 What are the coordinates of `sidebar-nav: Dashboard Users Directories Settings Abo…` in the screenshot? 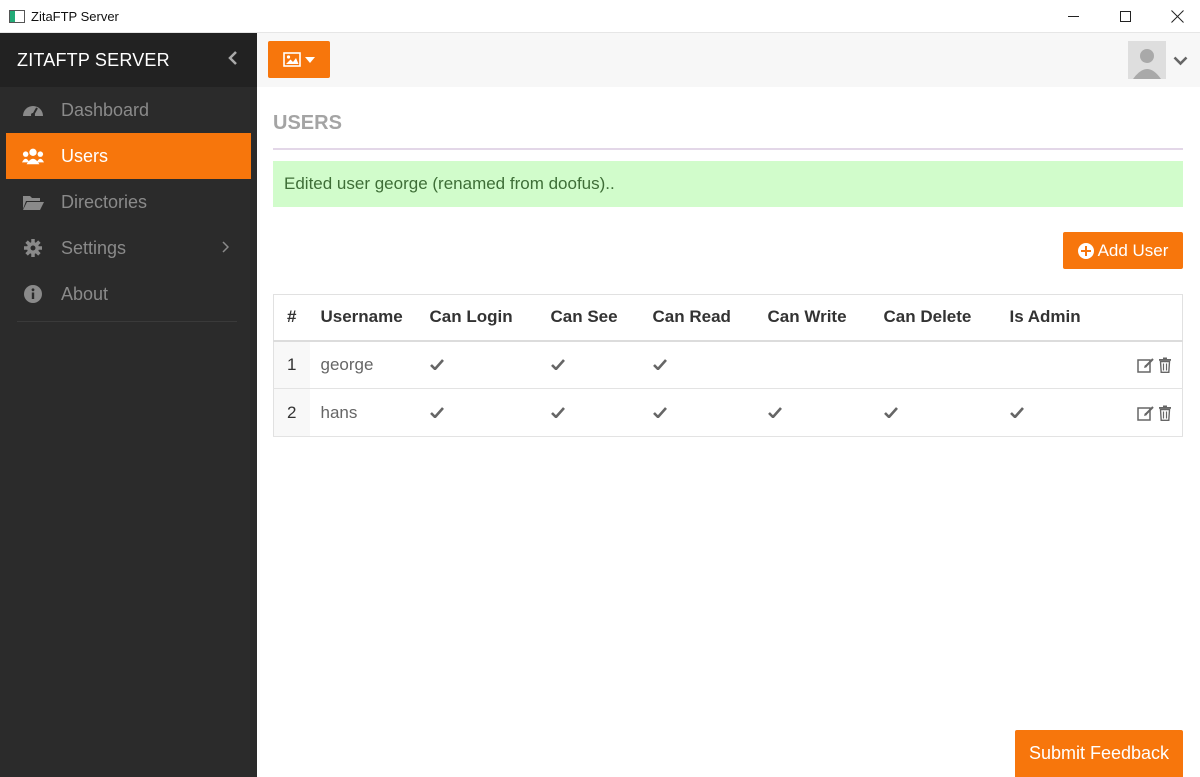 It's located at (128, 202).